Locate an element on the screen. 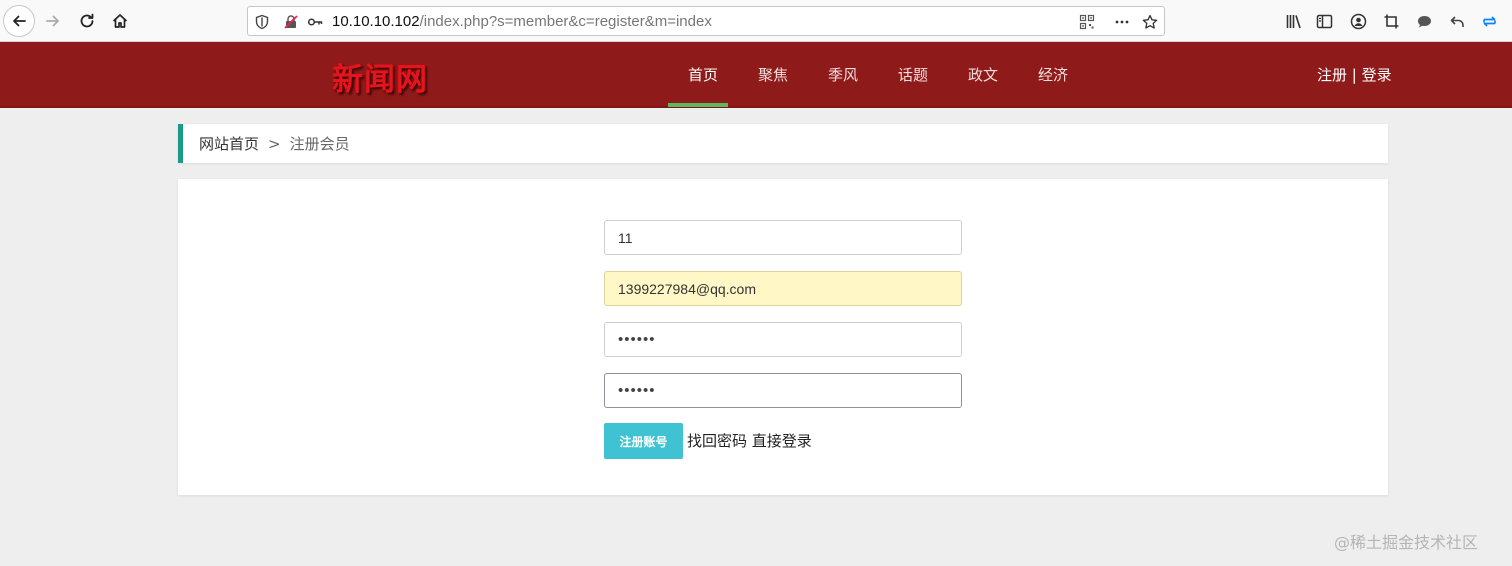  main-nav: 首页 聚焦 季风 话题 政文 经济 is located at coordinates (878, 74).